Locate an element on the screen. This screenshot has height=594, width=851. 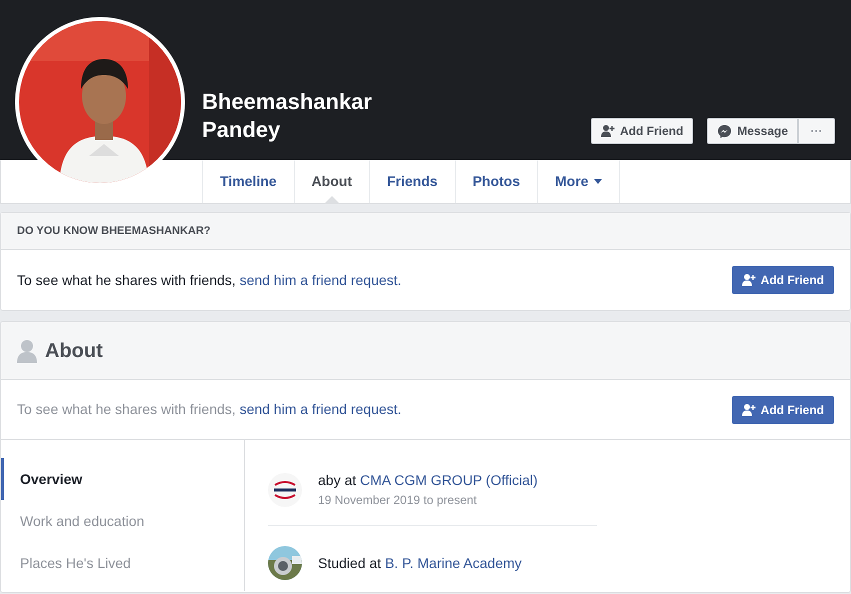
nav-tab: More is located at coordinates (578, 181).